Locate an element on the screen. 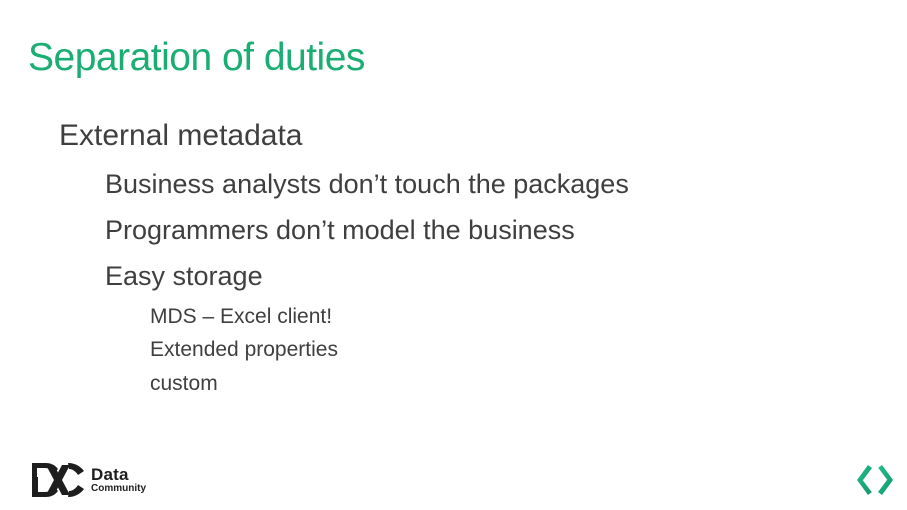 This screenshot has width=907, height=510. bullet-level-2: Easy storage is located at coordinates (184, 276).